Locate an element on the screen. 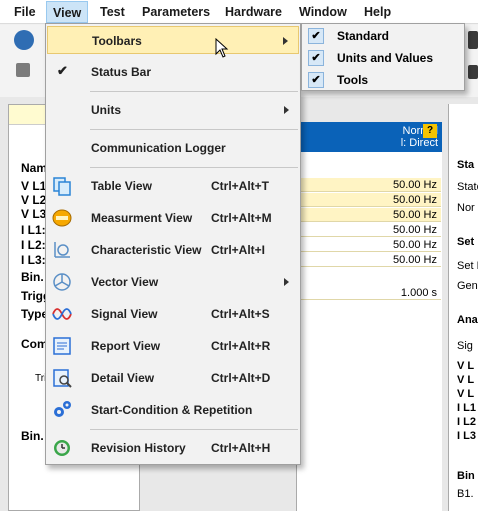 The width and height of the screenshot is (478, 511). rewind-icon is located at coordinates (23, 70).